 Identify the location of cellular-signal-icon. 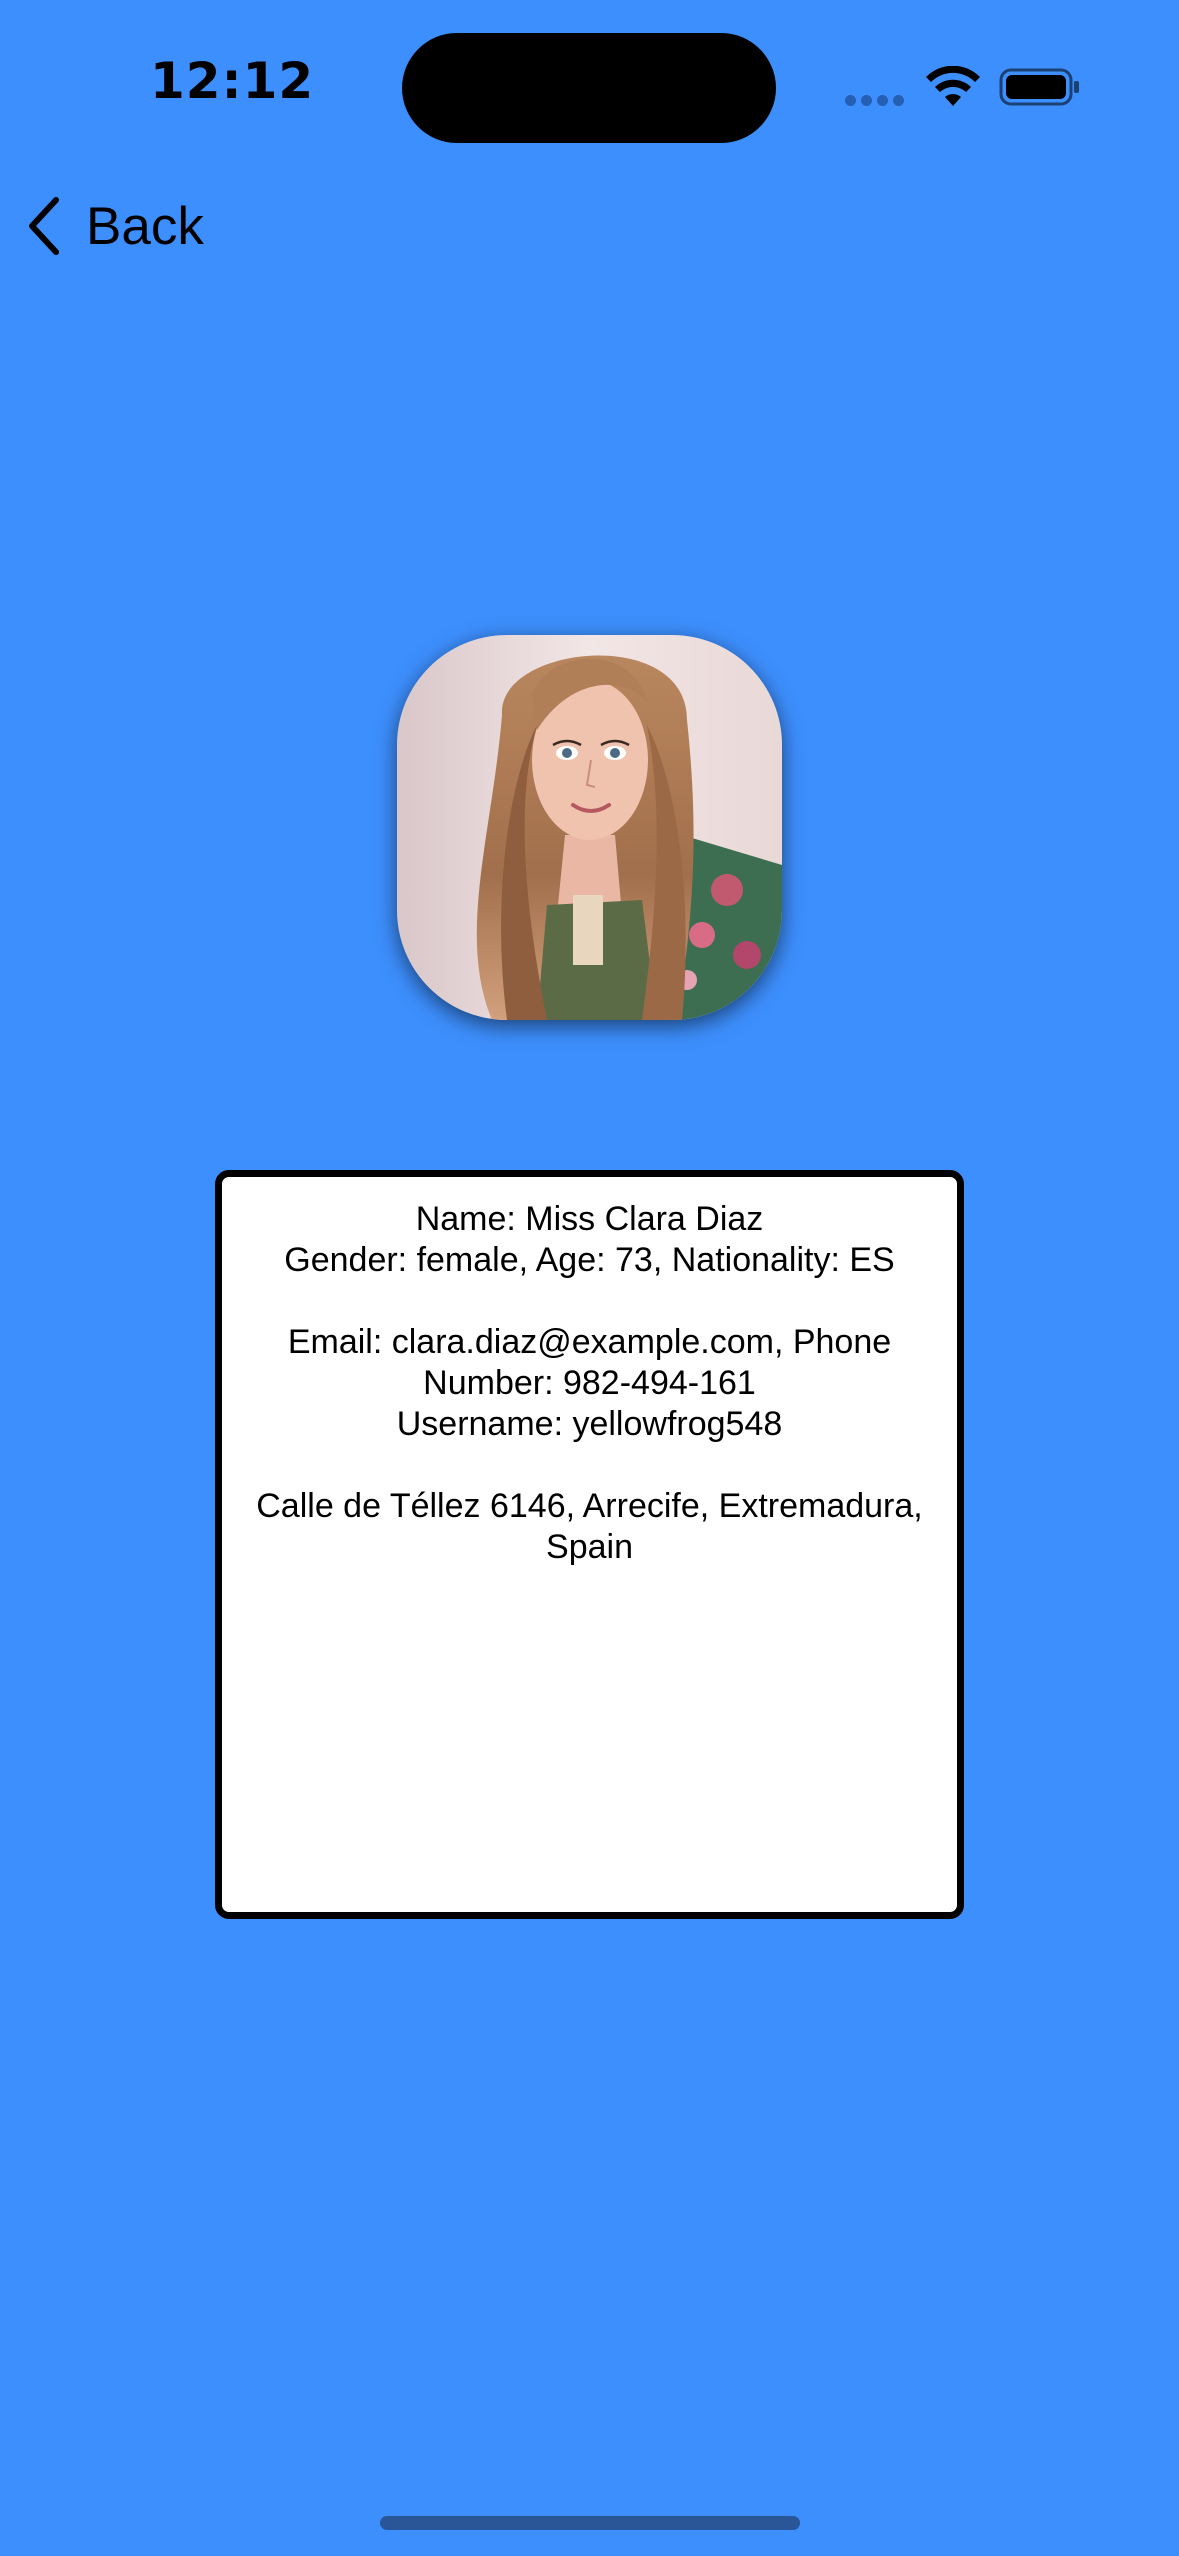
(875, 101).